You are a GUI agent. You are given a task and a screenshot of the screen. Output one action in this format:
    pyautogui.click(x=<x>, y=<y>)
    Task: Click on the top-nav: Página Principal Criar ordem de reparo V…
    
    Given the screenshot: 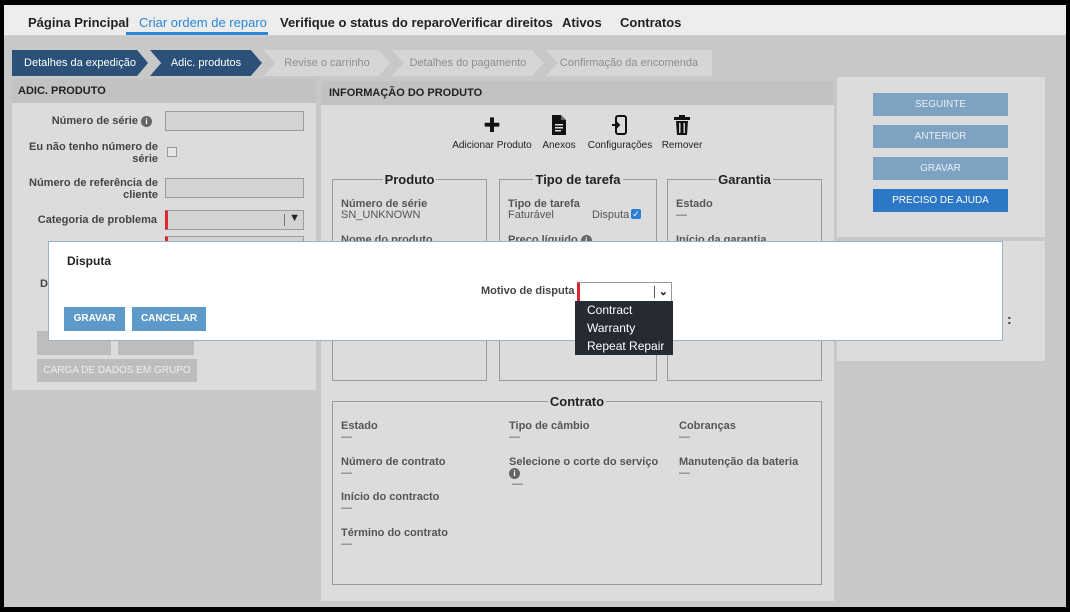 What is the action you would take?
    pyautogui.click(x=535, y=20)
    